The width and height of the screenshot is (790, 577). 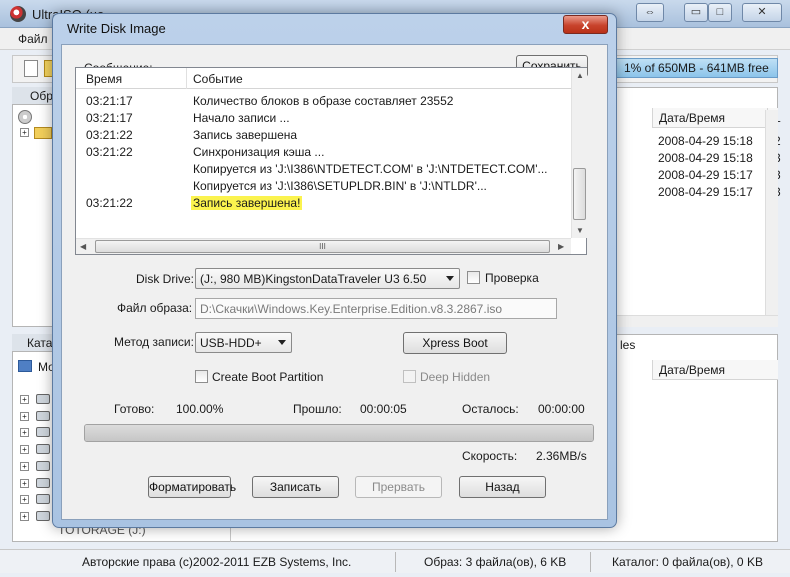 What do you see at coordinates (186, 78) in the screenshot?
I see `log-column-separator` at bounding box center [186, 78].